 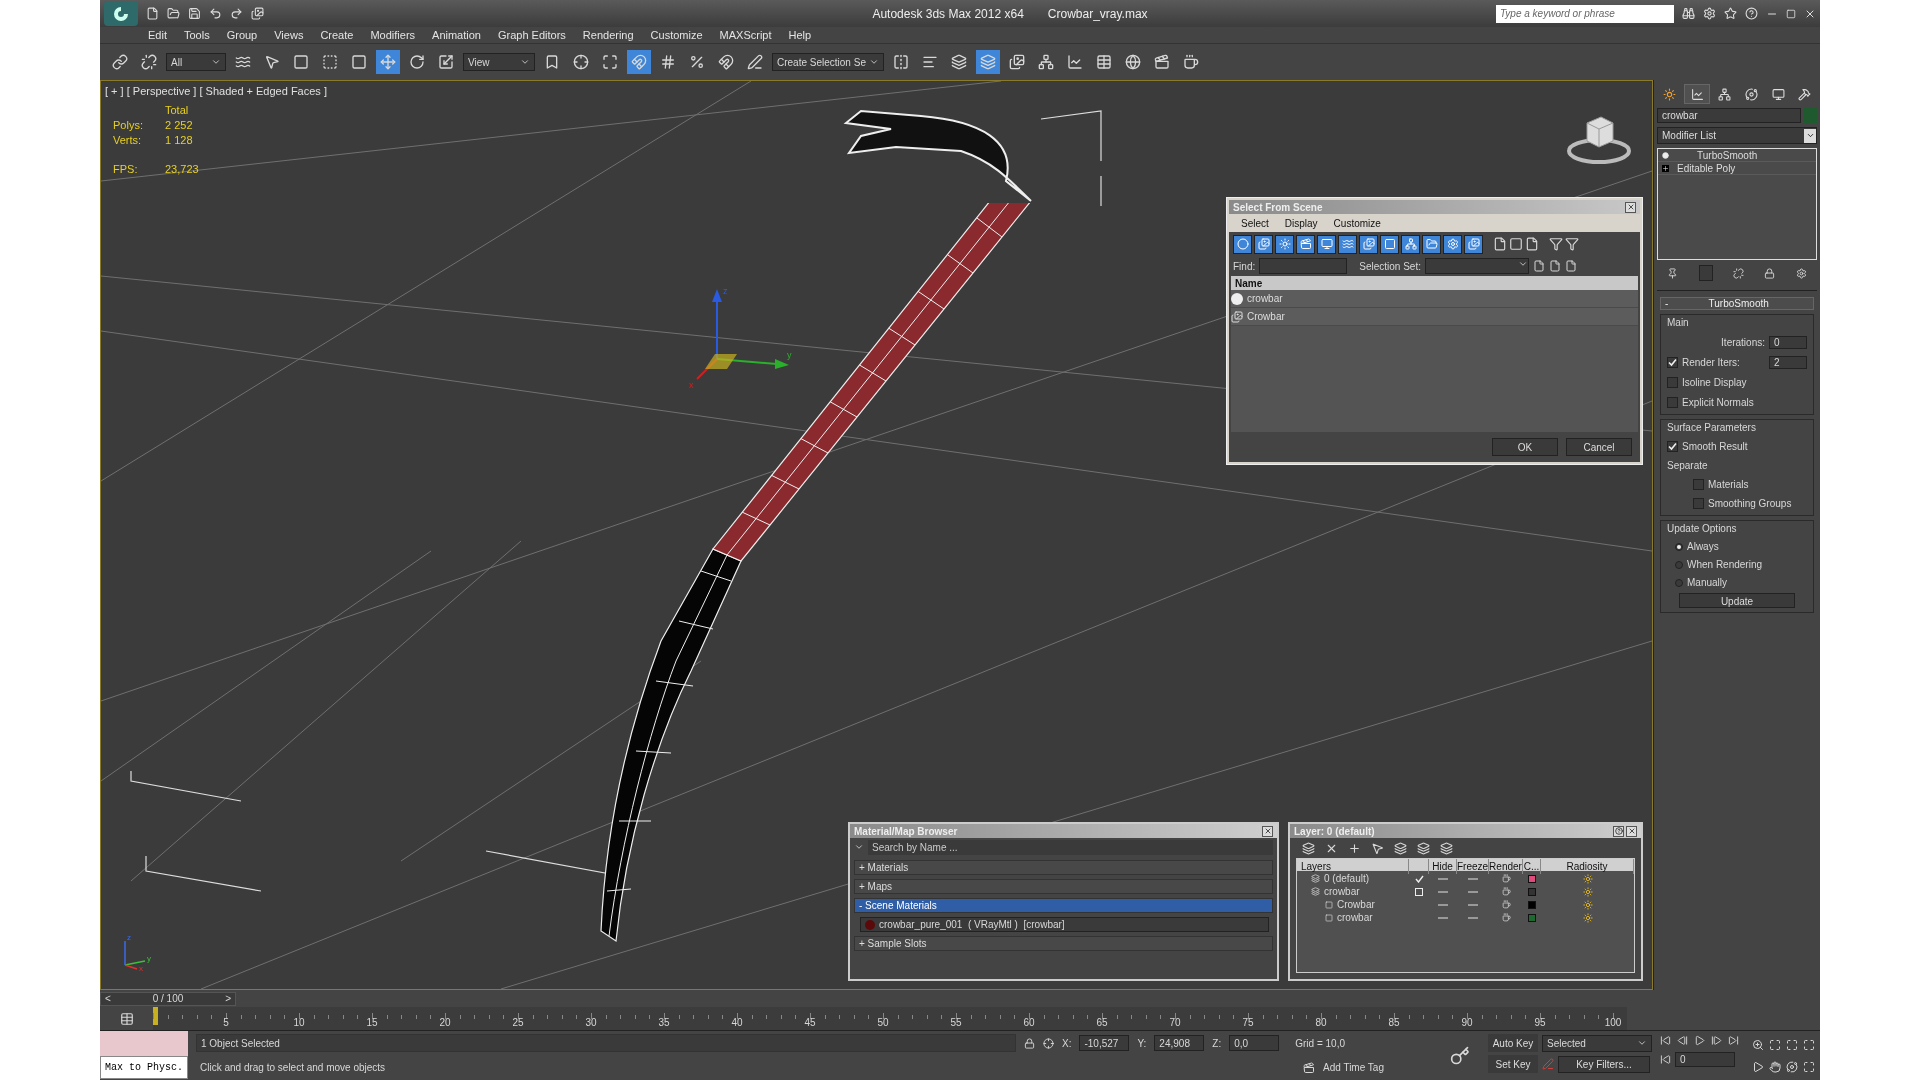 What do you see at coordinates (1104, 1043) in the screenshot?
I see `coordinate-field: -10,527` at bounding box center [1104, 1043].